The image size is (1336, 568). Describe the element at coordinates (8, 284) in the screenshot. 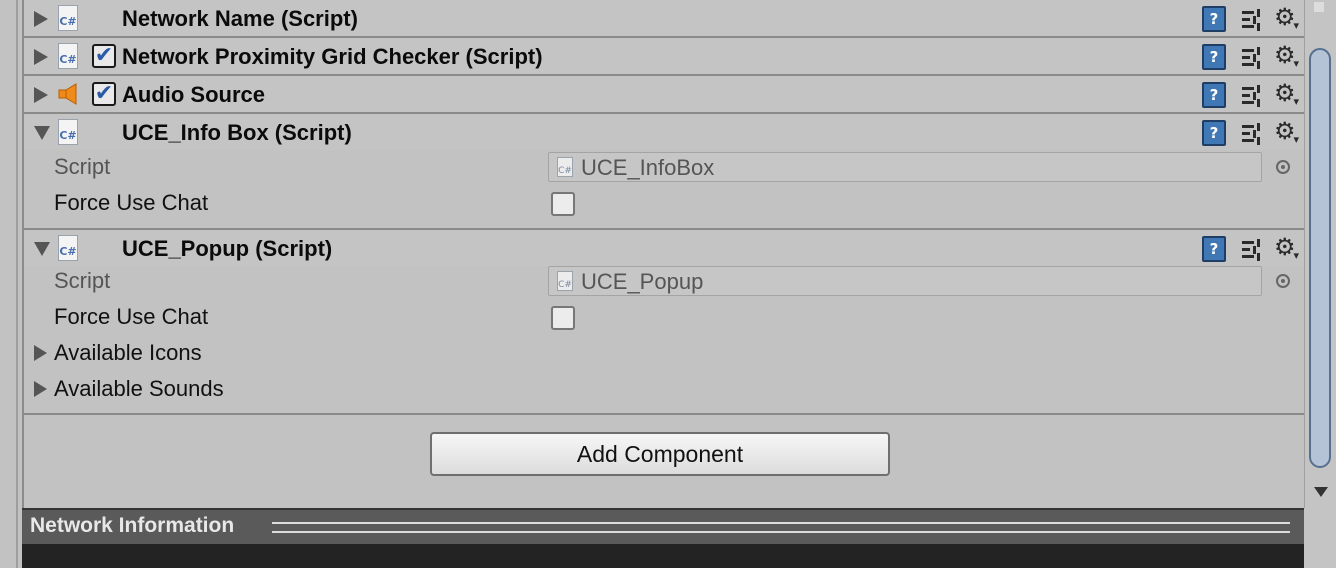

I see `left-panel-edge` at that location.